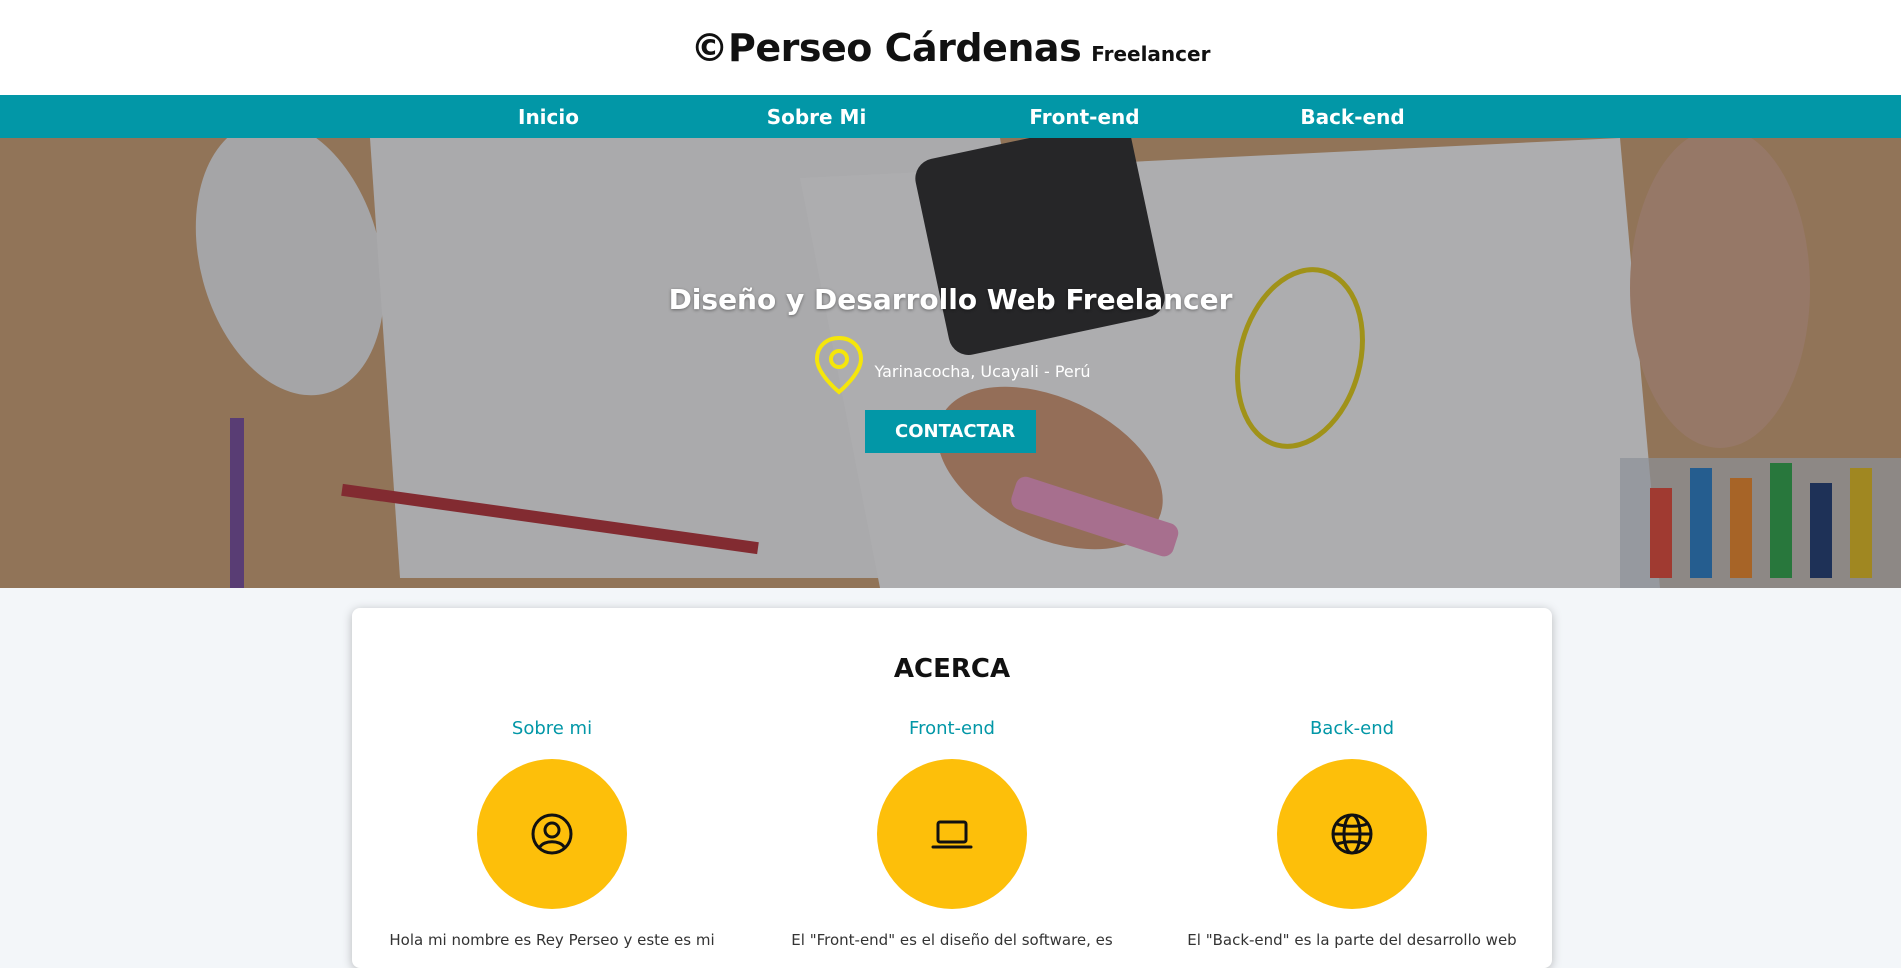 The width and height of the screenshot is (1901, 968). I want to click on nav-link-sobre-mi: Sobre Mi, so click(817, 117).